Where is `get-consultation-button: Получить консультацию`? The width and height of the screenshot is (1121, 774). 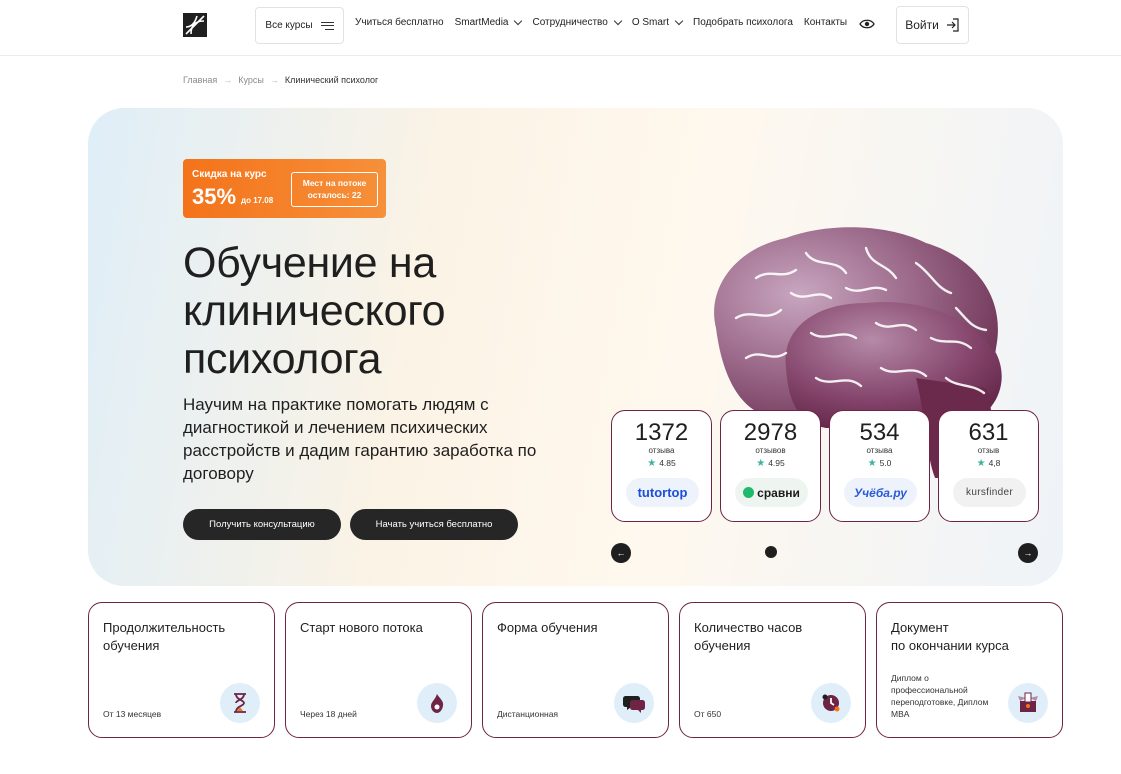 get-consultation-button: Получить консультацию is located at coordinates (262, 524).